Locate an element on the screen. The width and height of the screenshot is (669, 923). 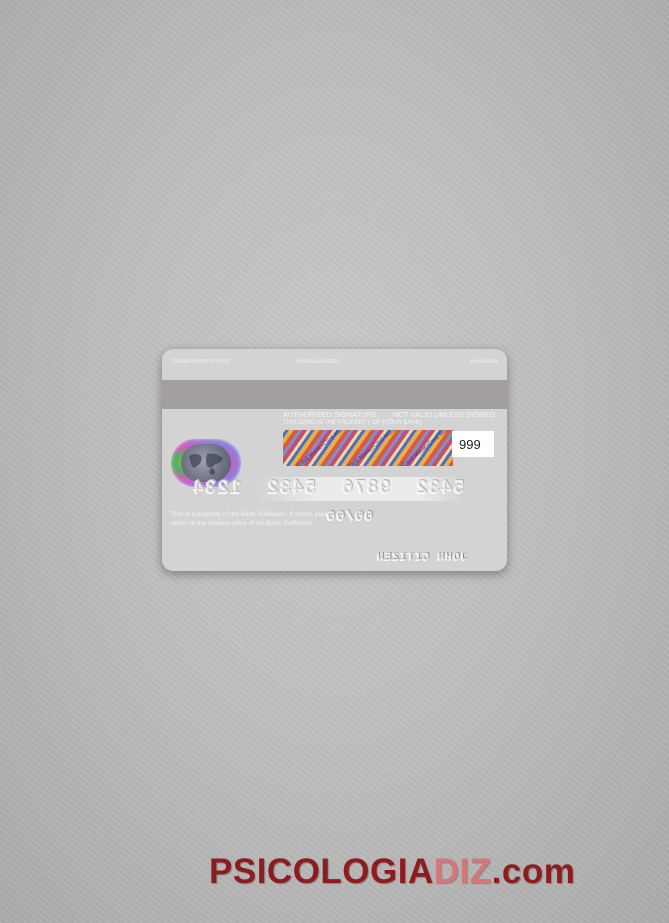
property-line: THIS CARD IS THE PROPERTY OF {YOUR BANK} is located at coordinates (352, 423).